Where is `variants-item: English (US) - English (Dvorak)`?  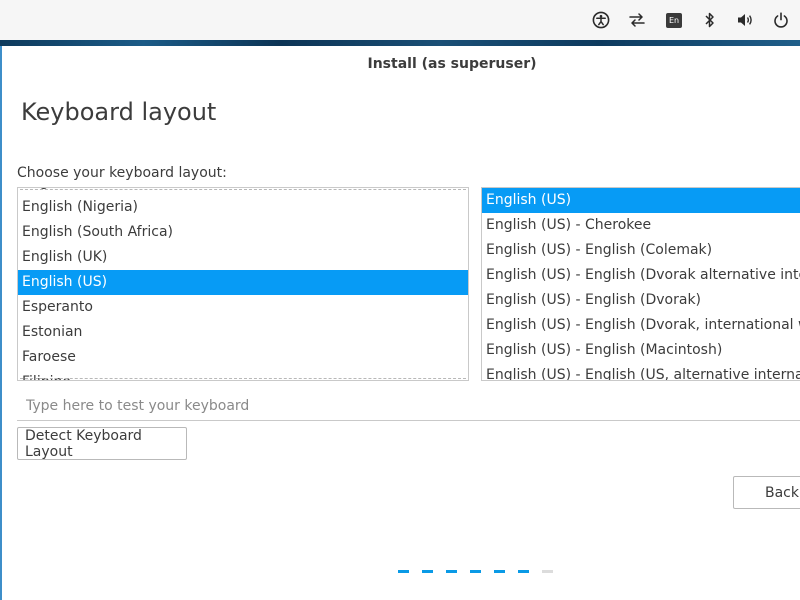
variants-item: English (US) - English (Dvorak) is located at coordinates (641, 300).